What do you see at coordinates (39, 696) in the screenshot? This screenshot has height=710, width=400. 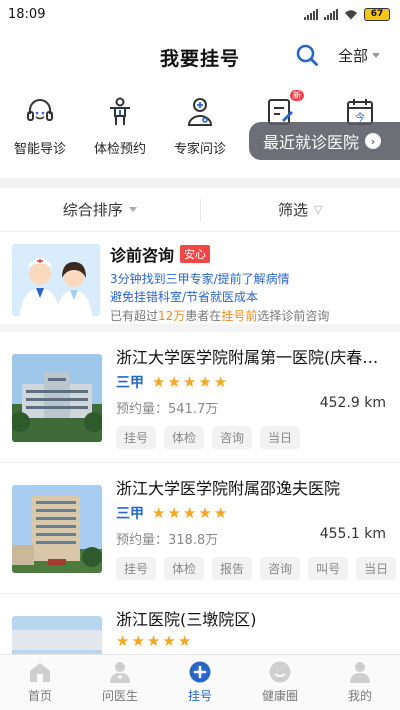 I see `nav-label: 首页` at bounding box center [39, 696].